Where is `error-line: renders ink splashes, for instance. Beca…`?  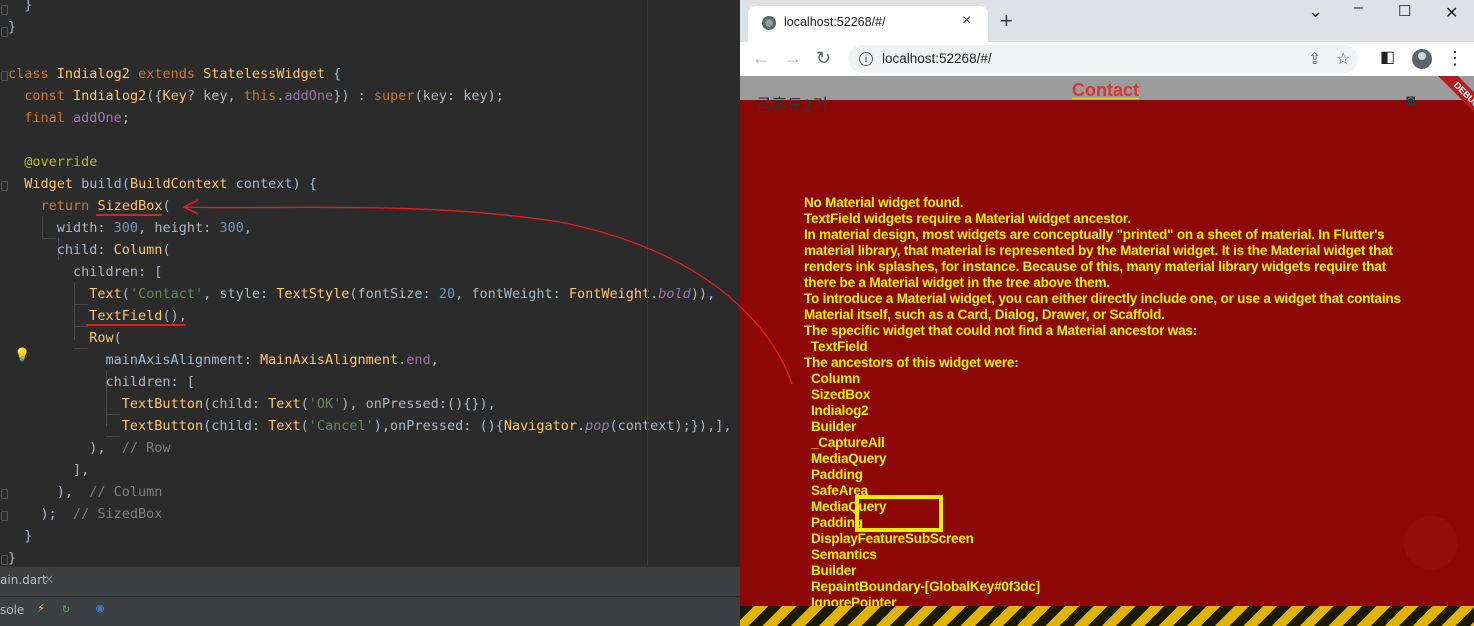
error-line: renders ink splashes, for instance. Beca… is located at coordinates (1095, 266).